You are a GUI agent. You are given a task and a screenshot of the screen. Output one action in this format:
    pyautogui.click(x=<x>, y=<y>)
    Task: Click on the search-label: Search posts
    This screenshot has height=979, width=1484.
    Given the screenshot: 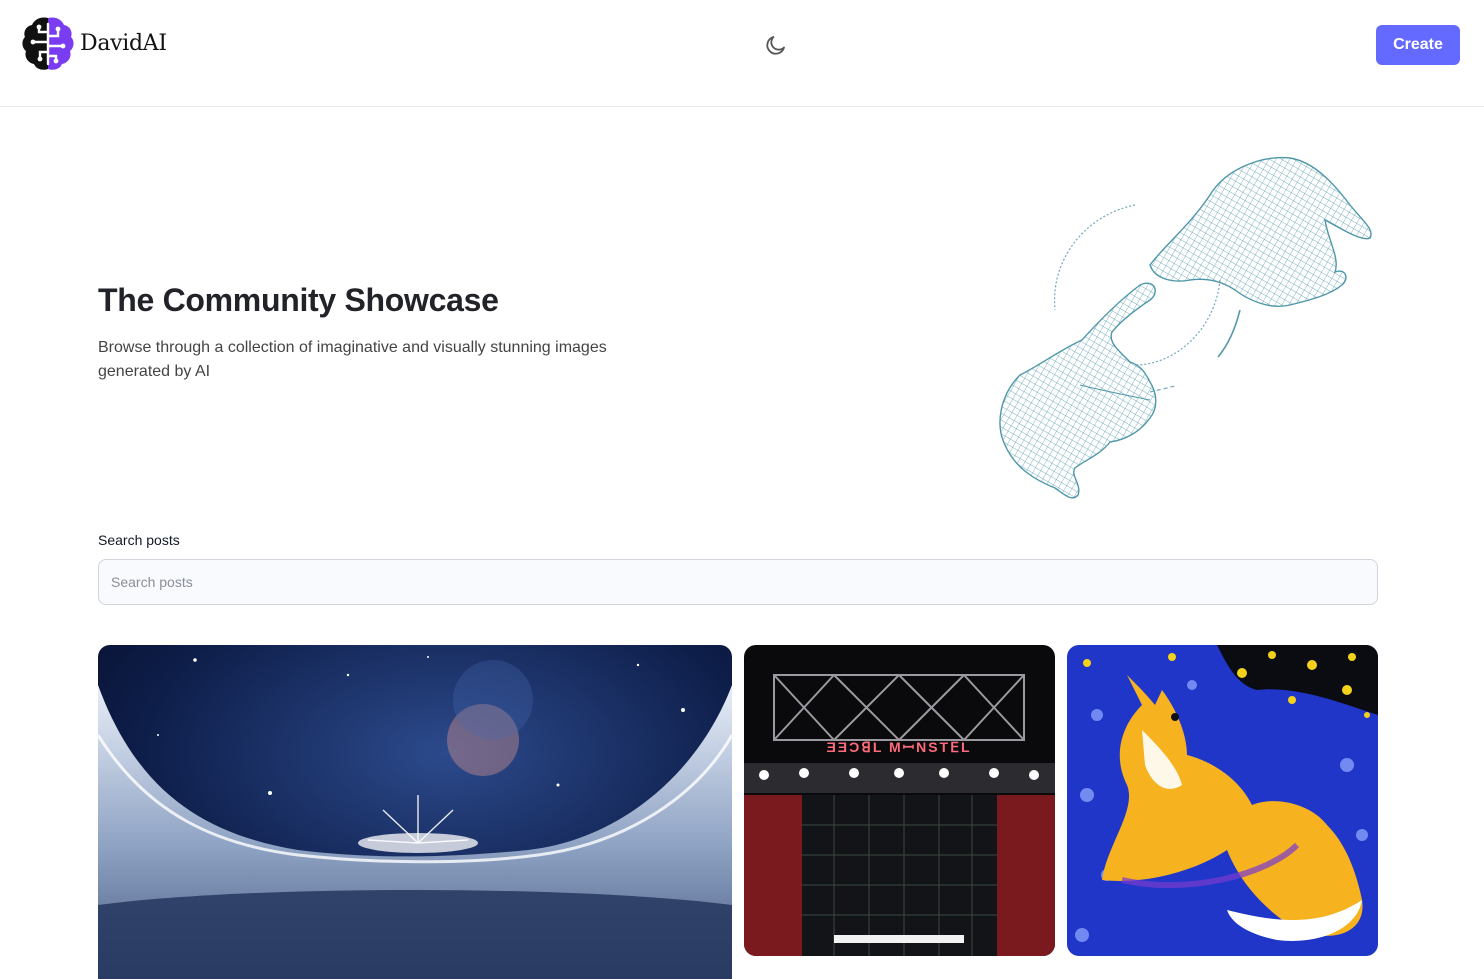 What is the action you would take?
    pyautogui.click(x=139, y=540)
    